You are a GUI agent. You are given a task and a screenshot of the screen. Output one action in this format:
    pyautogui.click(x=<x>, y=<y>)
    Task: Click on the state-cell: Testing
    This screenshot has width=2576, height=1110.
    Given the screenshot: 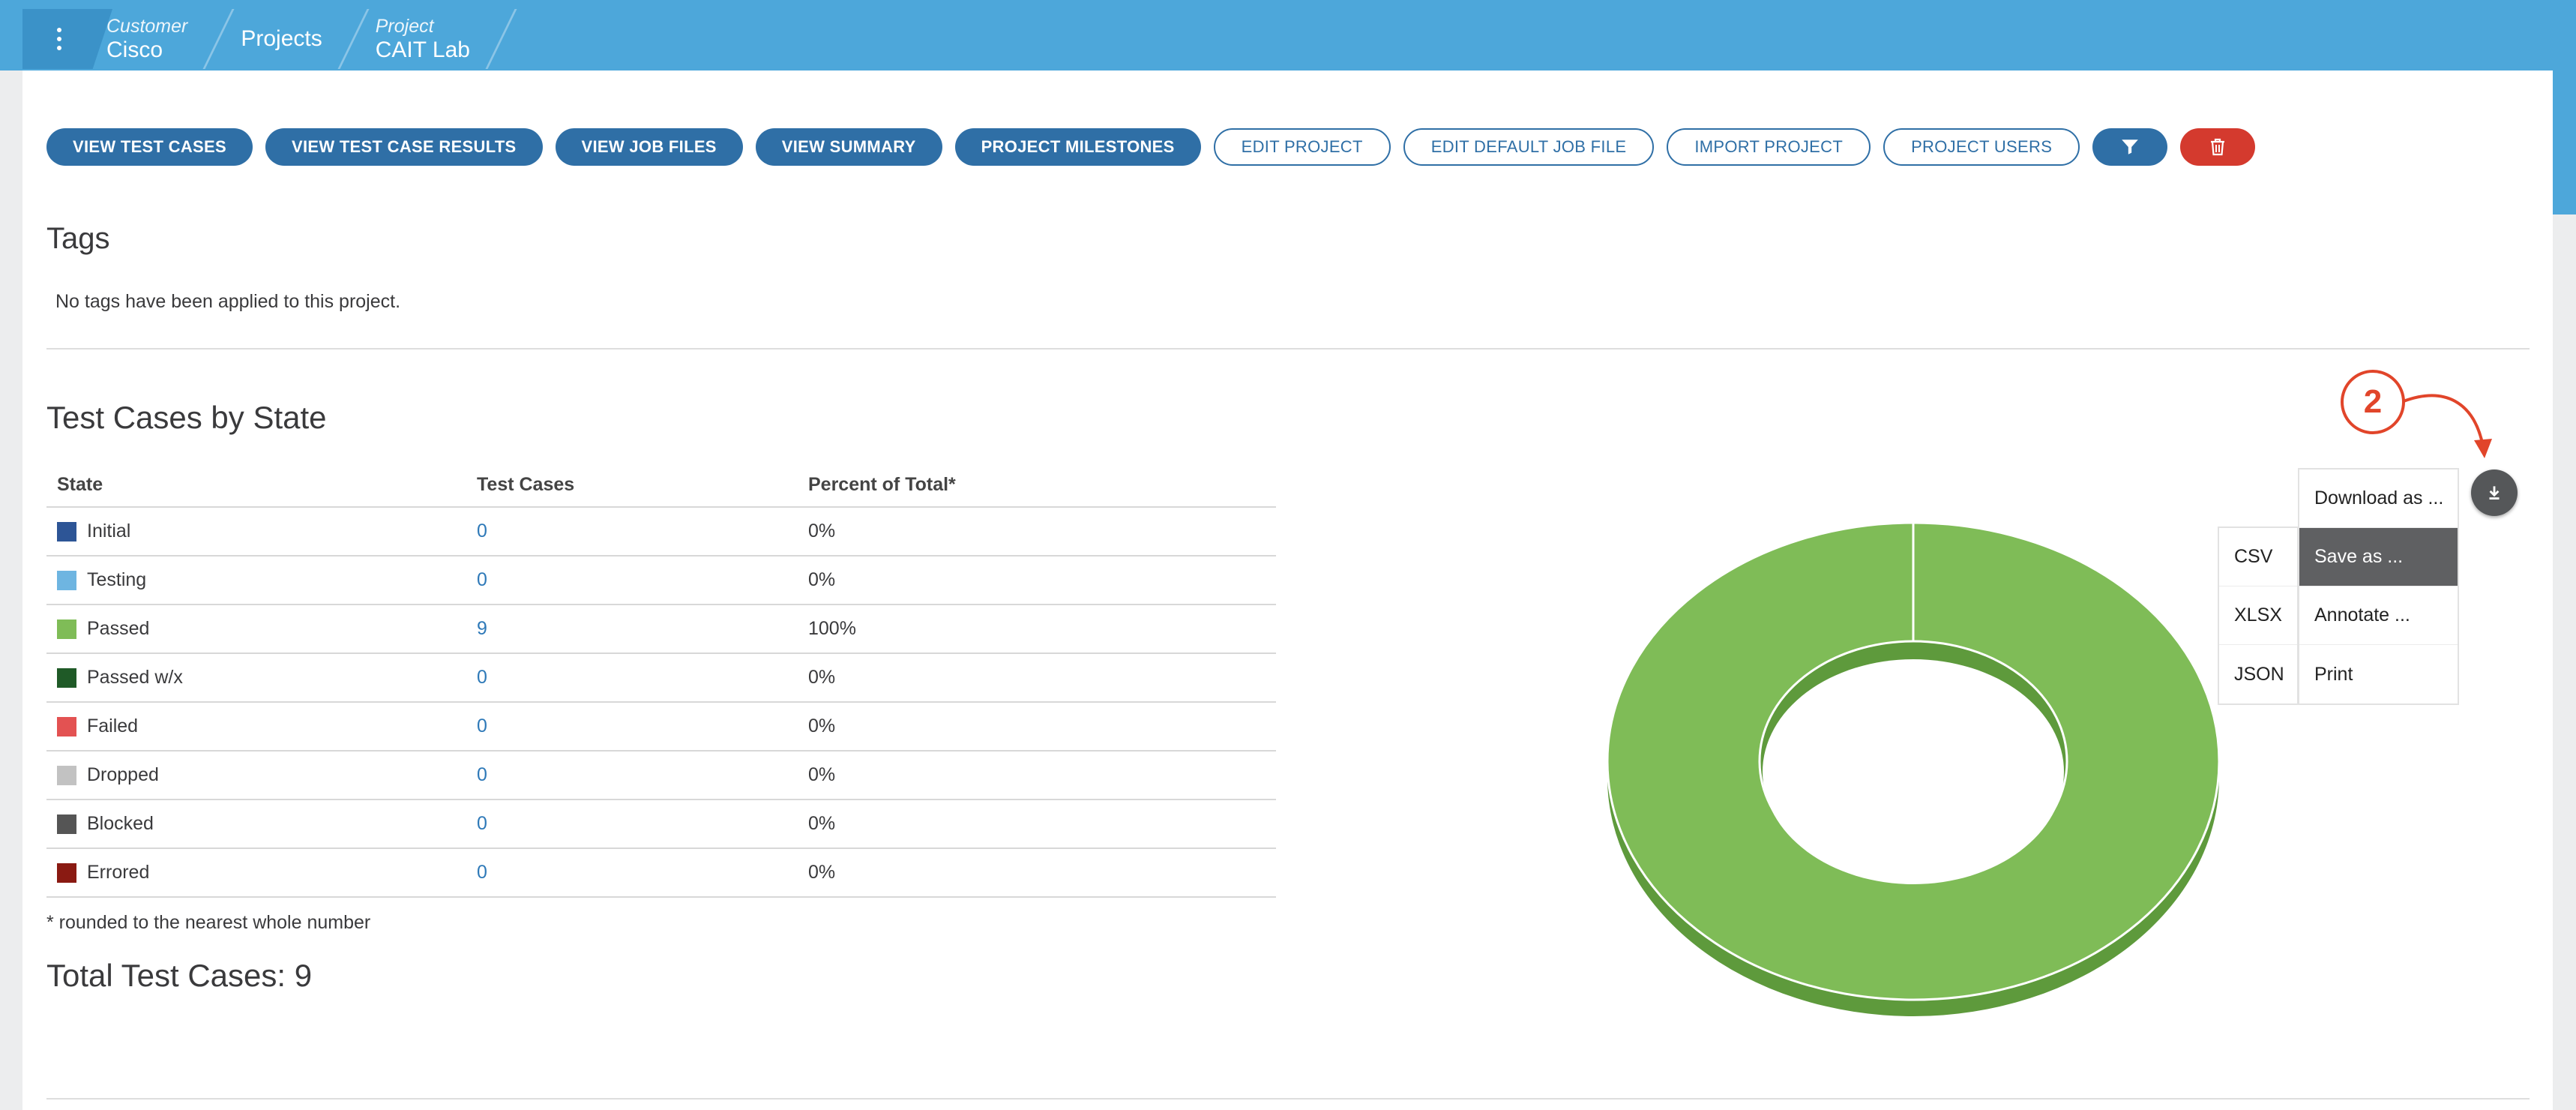 What is the action you would take?
    pyautogui.click(x=256, y=580)
    